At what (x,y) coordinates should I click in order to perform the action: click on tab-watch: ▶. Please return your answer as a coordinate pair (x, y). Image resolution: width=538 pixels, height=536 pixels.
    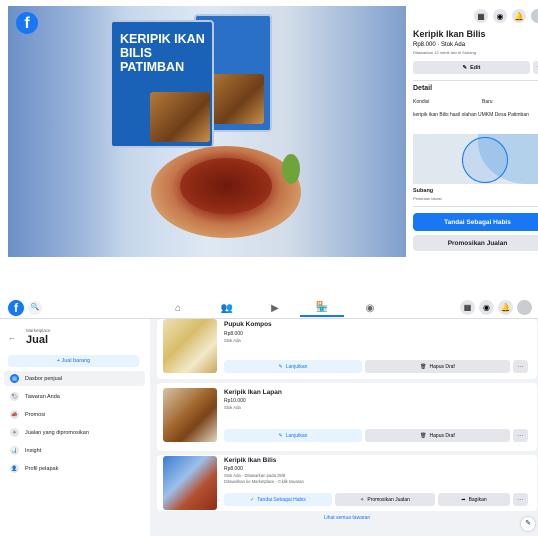
    Looking at the image, I should click on (275, 308).